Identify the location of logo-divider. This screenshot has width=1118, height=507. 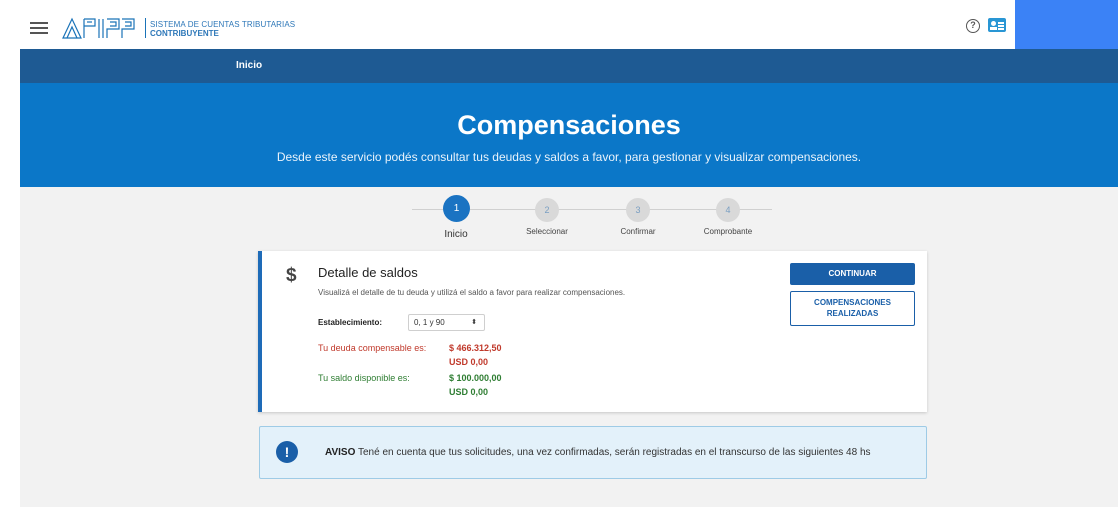
(145, 28).